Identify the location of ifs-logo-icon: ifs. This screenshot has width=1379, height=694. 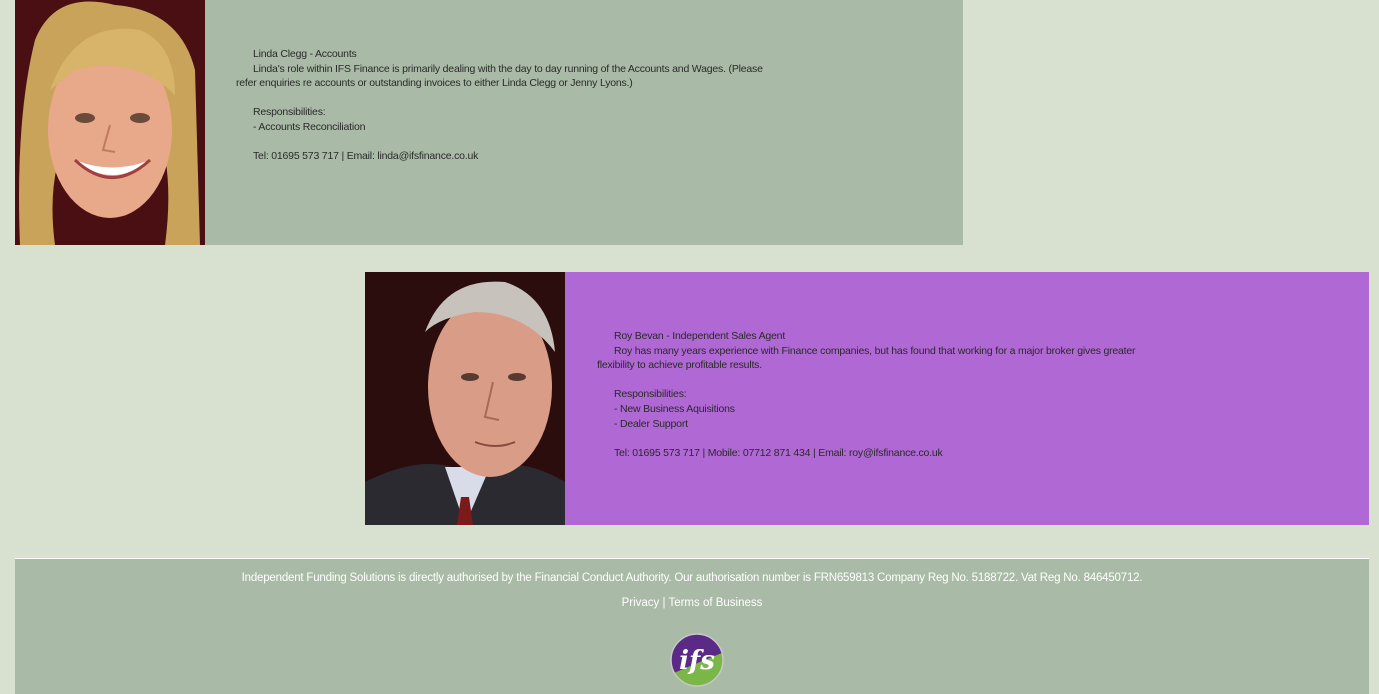
(697, 660).